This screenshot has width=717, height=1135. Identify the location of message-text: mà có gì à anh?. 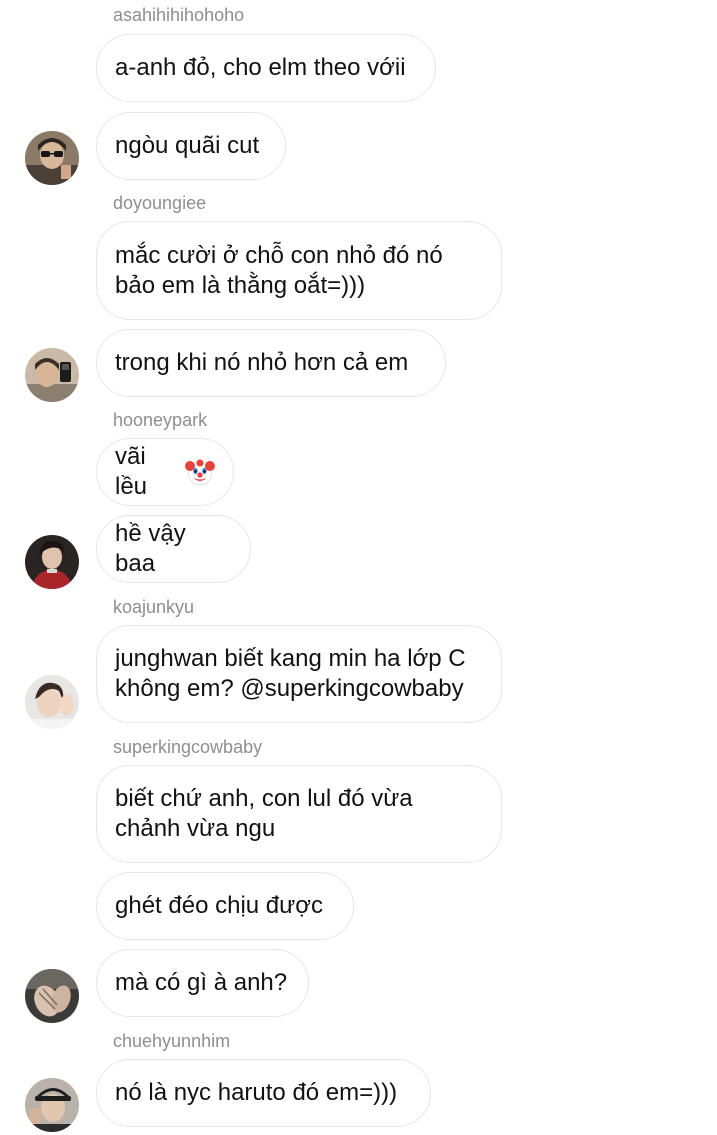
(201, 982).